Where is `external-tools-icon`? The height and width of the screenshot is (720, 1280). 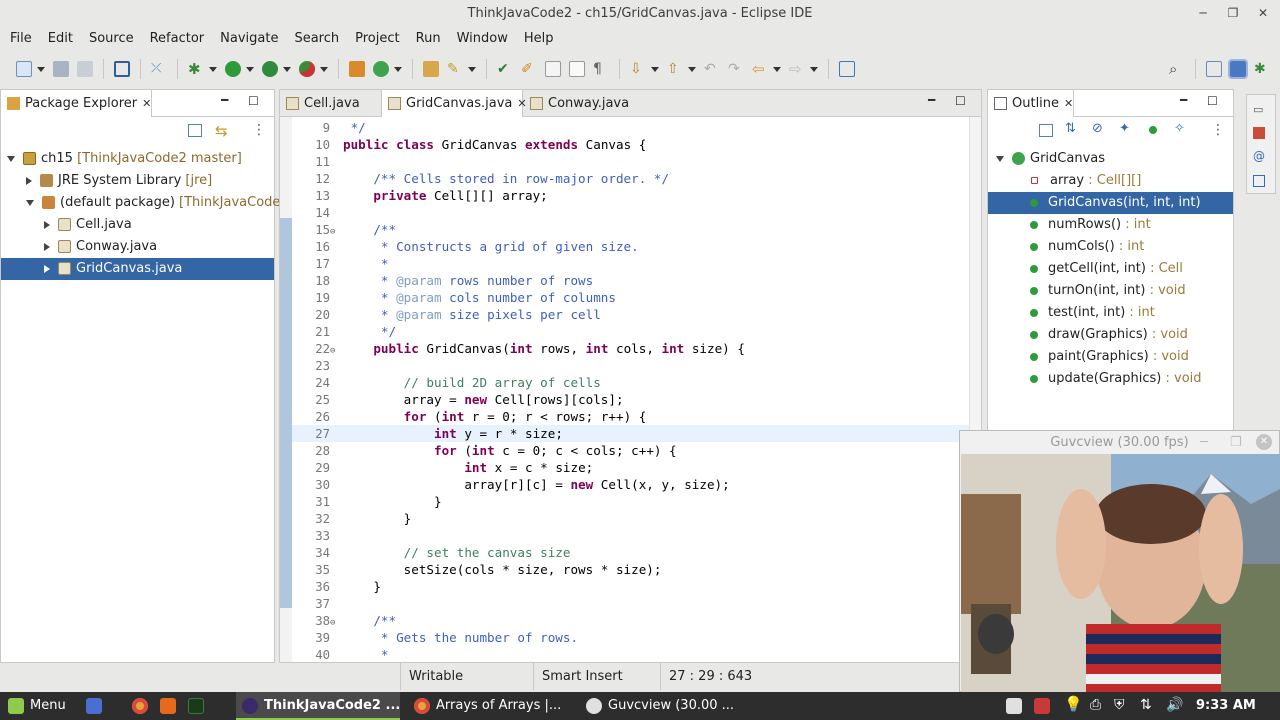 external-tools-icon is located at coordinates (307, 69).